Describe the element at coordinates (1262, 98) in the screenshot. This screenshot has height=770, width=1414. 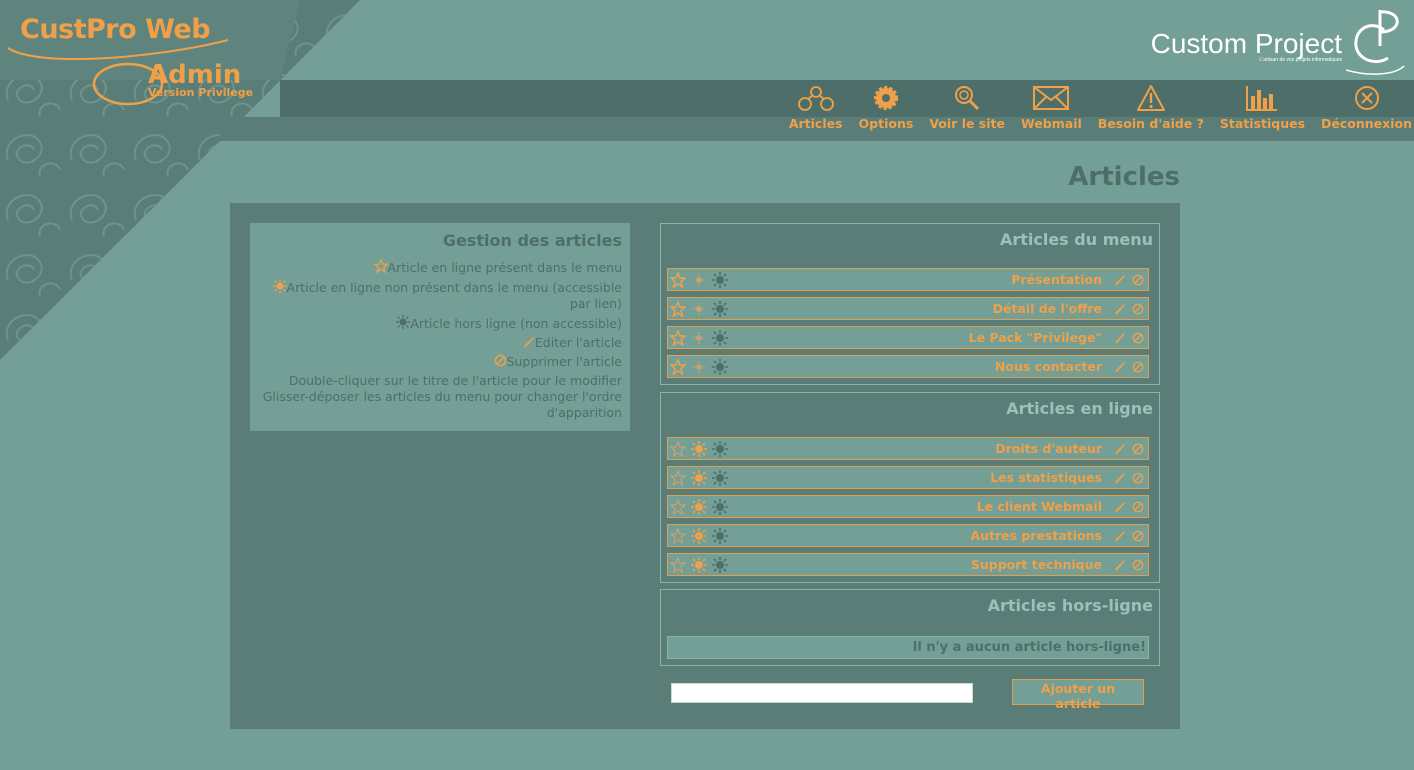
I see `bar-chart-icon` at that location.